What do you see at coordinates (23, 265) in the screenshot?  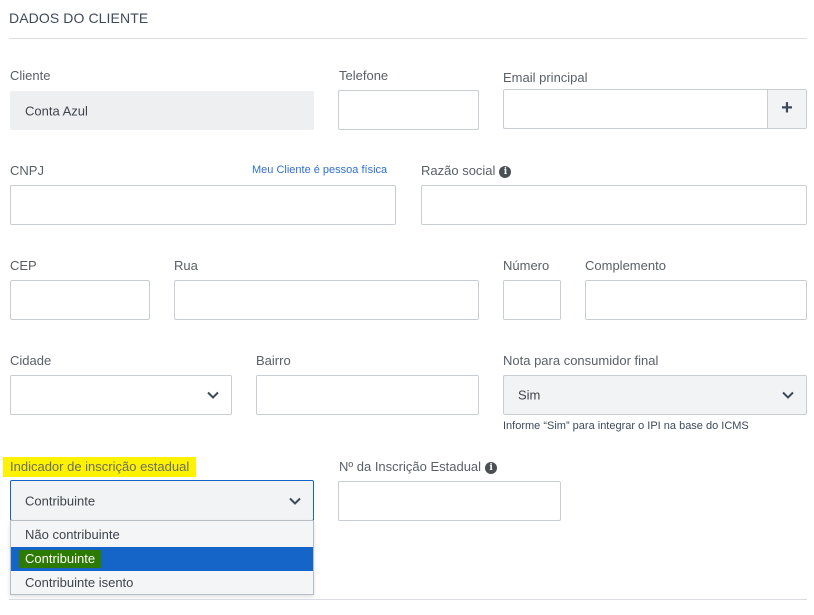 I see `cep-label: CEP` at bounding box center [23, 265].